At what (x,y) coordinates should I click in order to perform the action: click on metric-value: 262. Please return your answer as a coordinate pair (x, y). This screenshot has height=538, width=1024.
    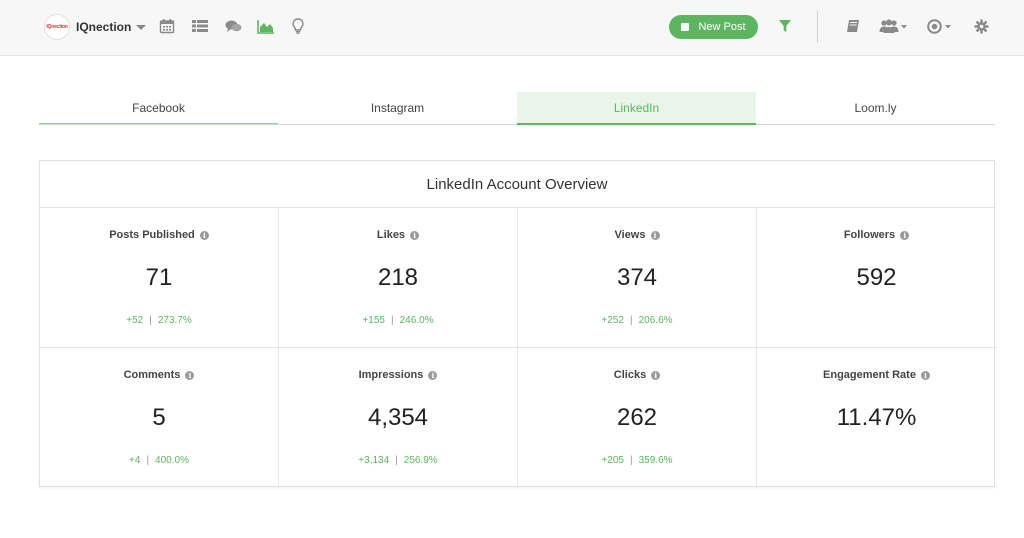
    Looking at the image, I should click on (637, 417).